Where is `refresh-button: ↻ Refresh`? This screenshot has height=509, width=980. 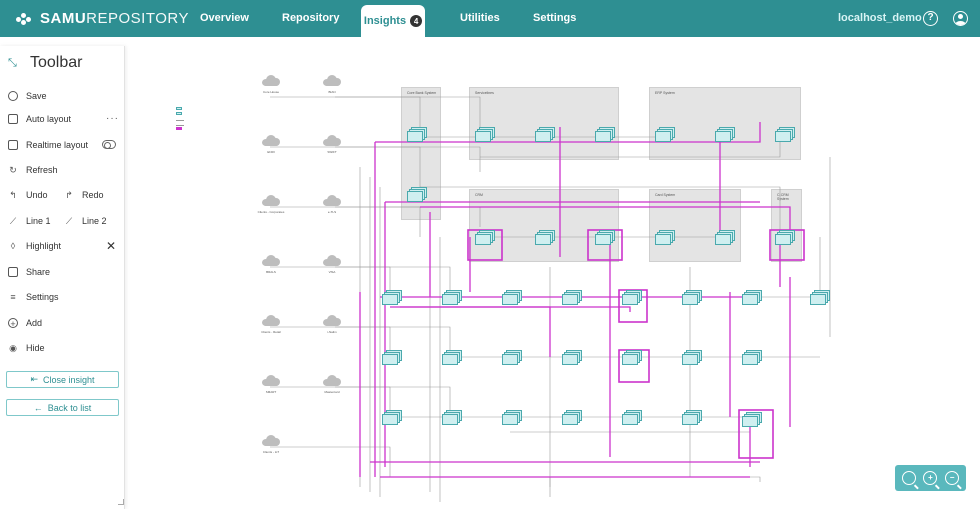 refresh-button: ↻ Refresh is located at coordinates (32, 170).